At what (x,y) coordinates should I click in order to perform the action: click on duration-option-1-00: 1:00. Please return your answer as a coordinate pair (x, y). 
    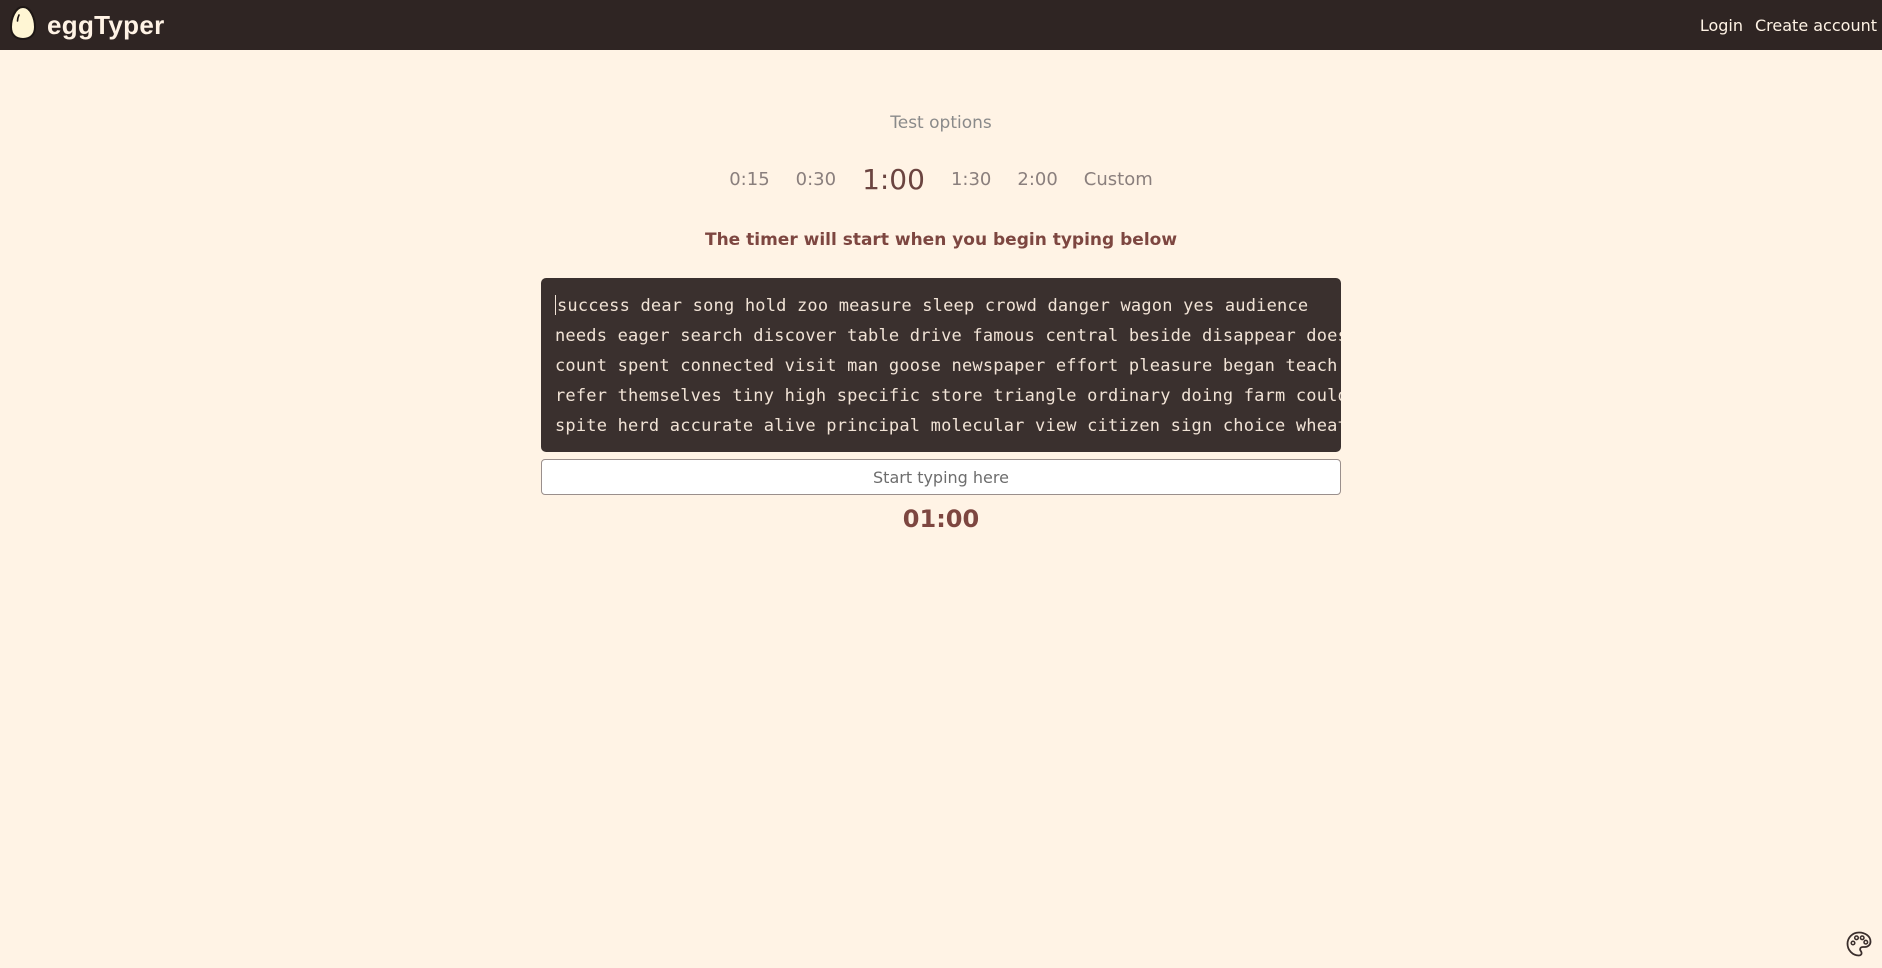
    Looking at the image, I should click on (893, 179).